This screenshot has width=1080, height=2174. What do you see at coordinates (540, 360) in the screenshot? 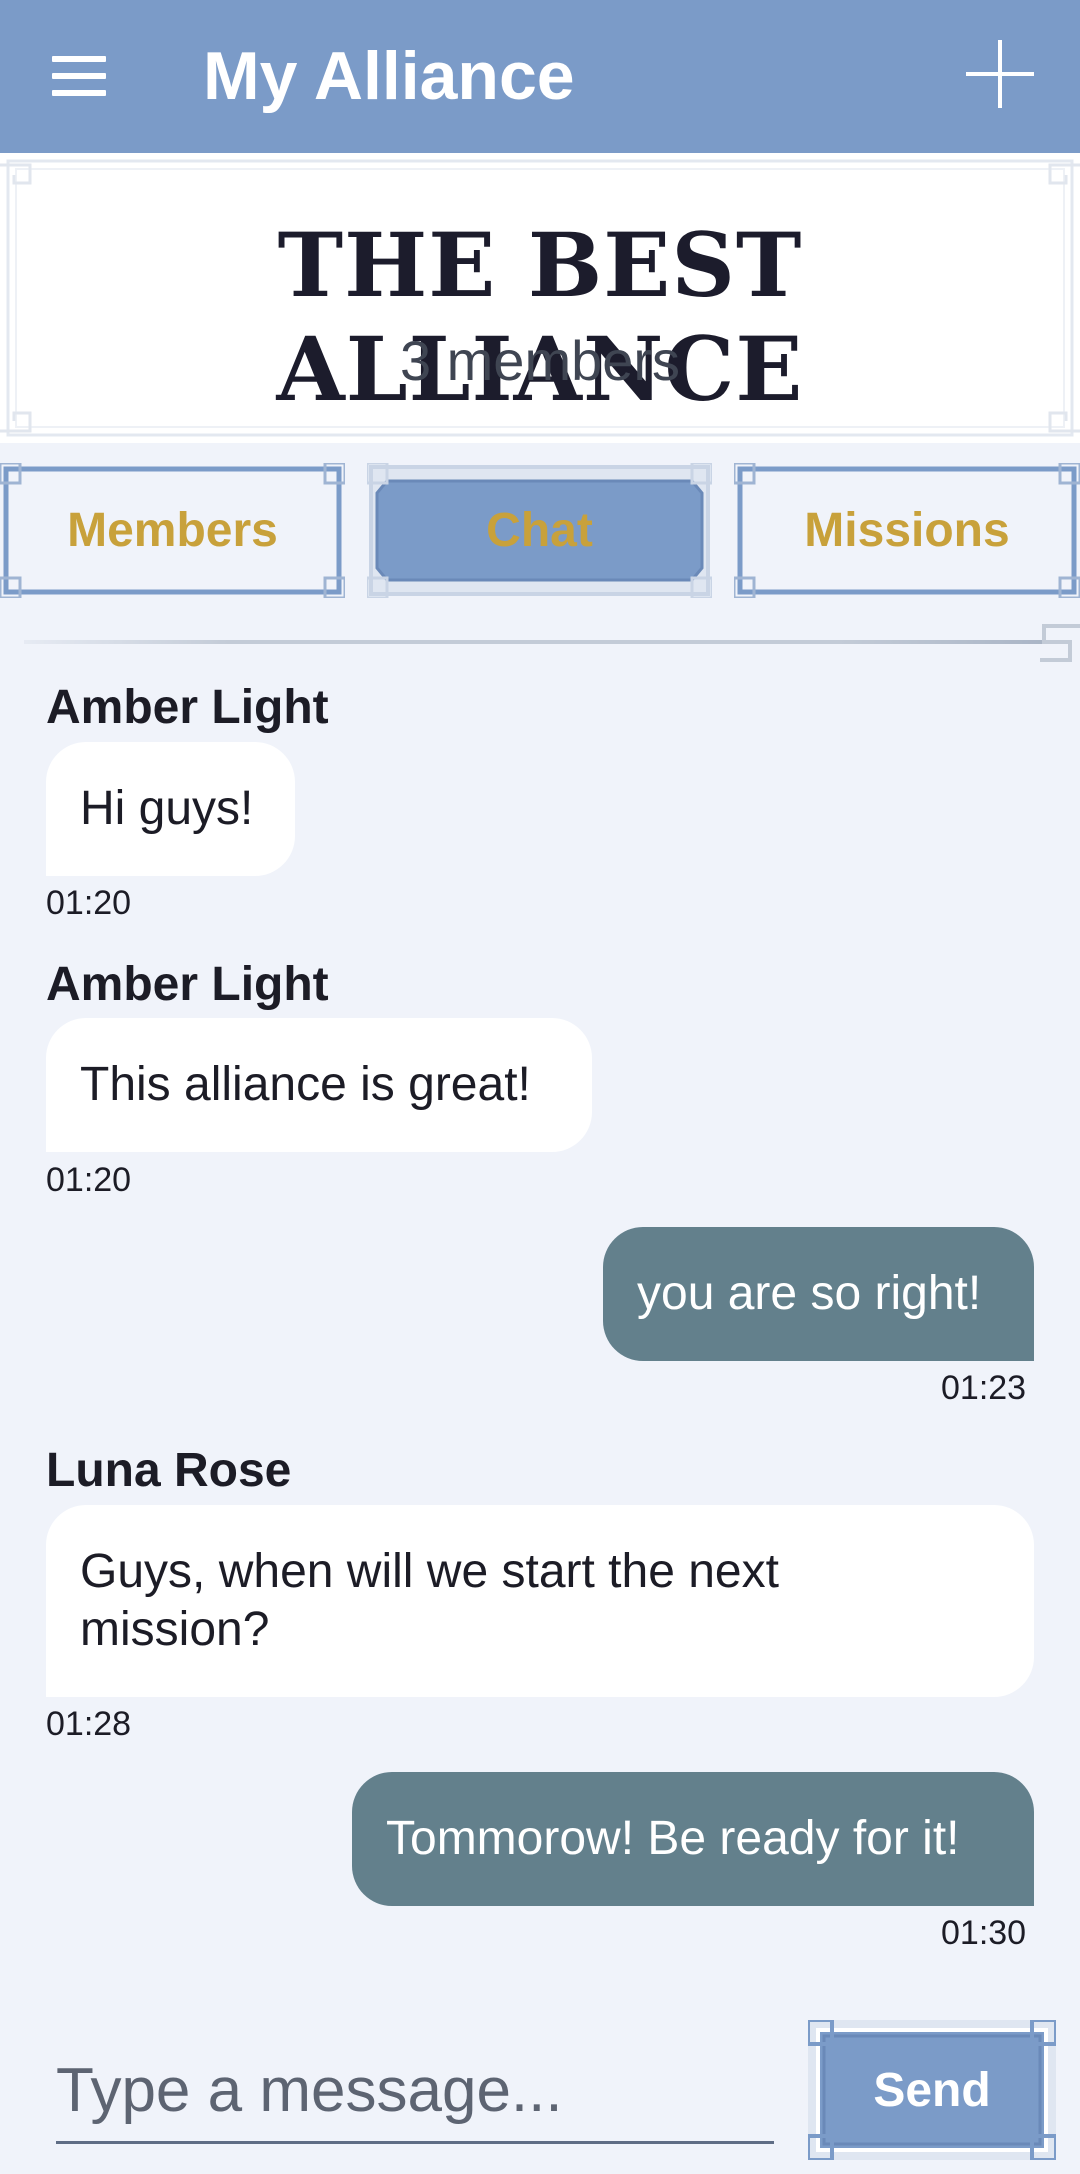
I see `member-count: 3 members` at bounding box center [540, 360].